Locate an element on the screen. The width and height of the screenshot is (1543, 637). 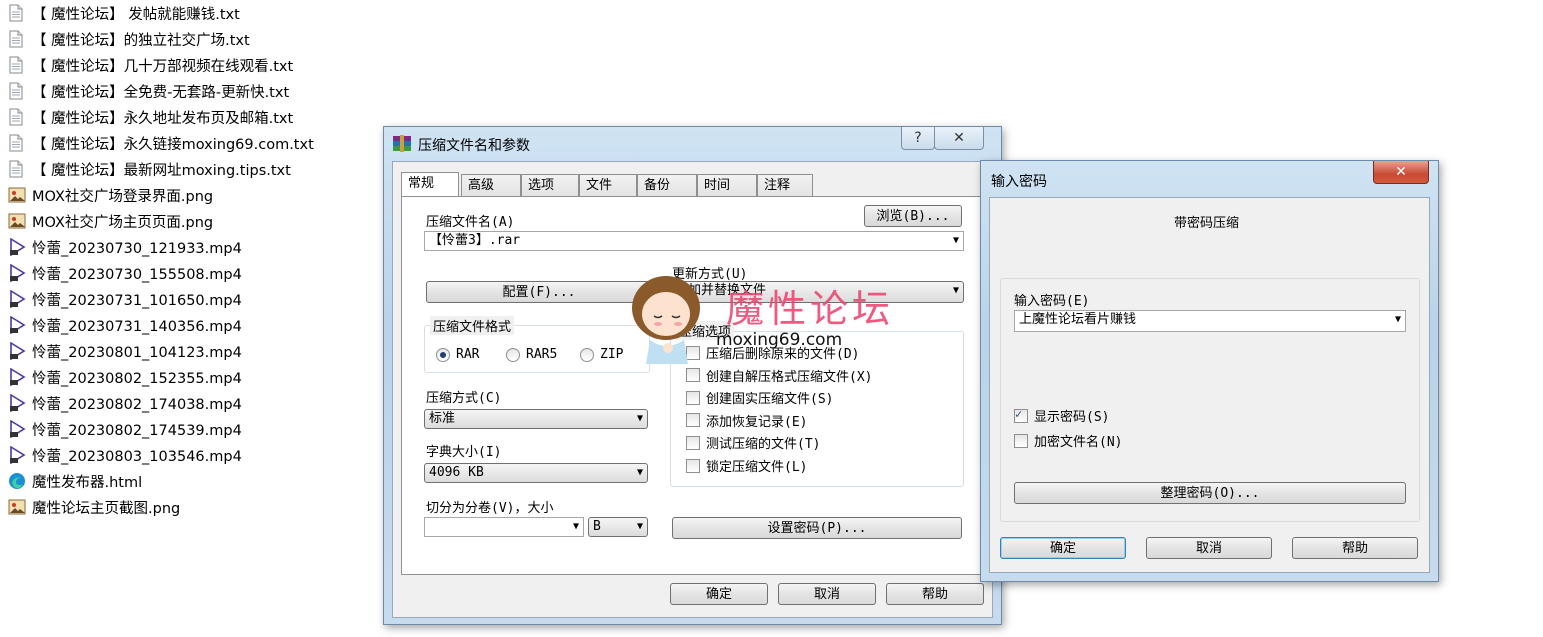
file-item: 【 魔性论坛】全免费-无套路-更新快.txt is located at coordinates (193, 91).